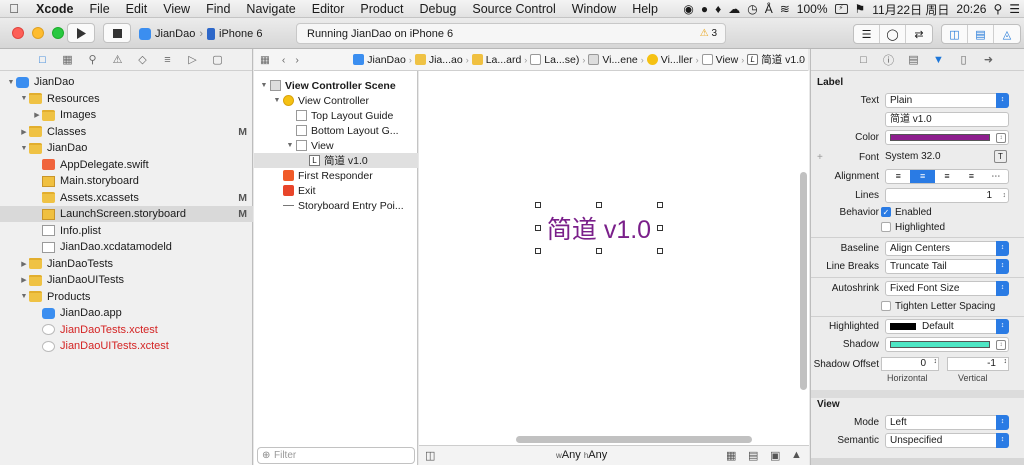 The image size is (1024, 465). What do you see at coordinates (126, 198) in the screenshot?
I see `navigator-row: Assets.xcassets M` at bounding box center [126, 198].